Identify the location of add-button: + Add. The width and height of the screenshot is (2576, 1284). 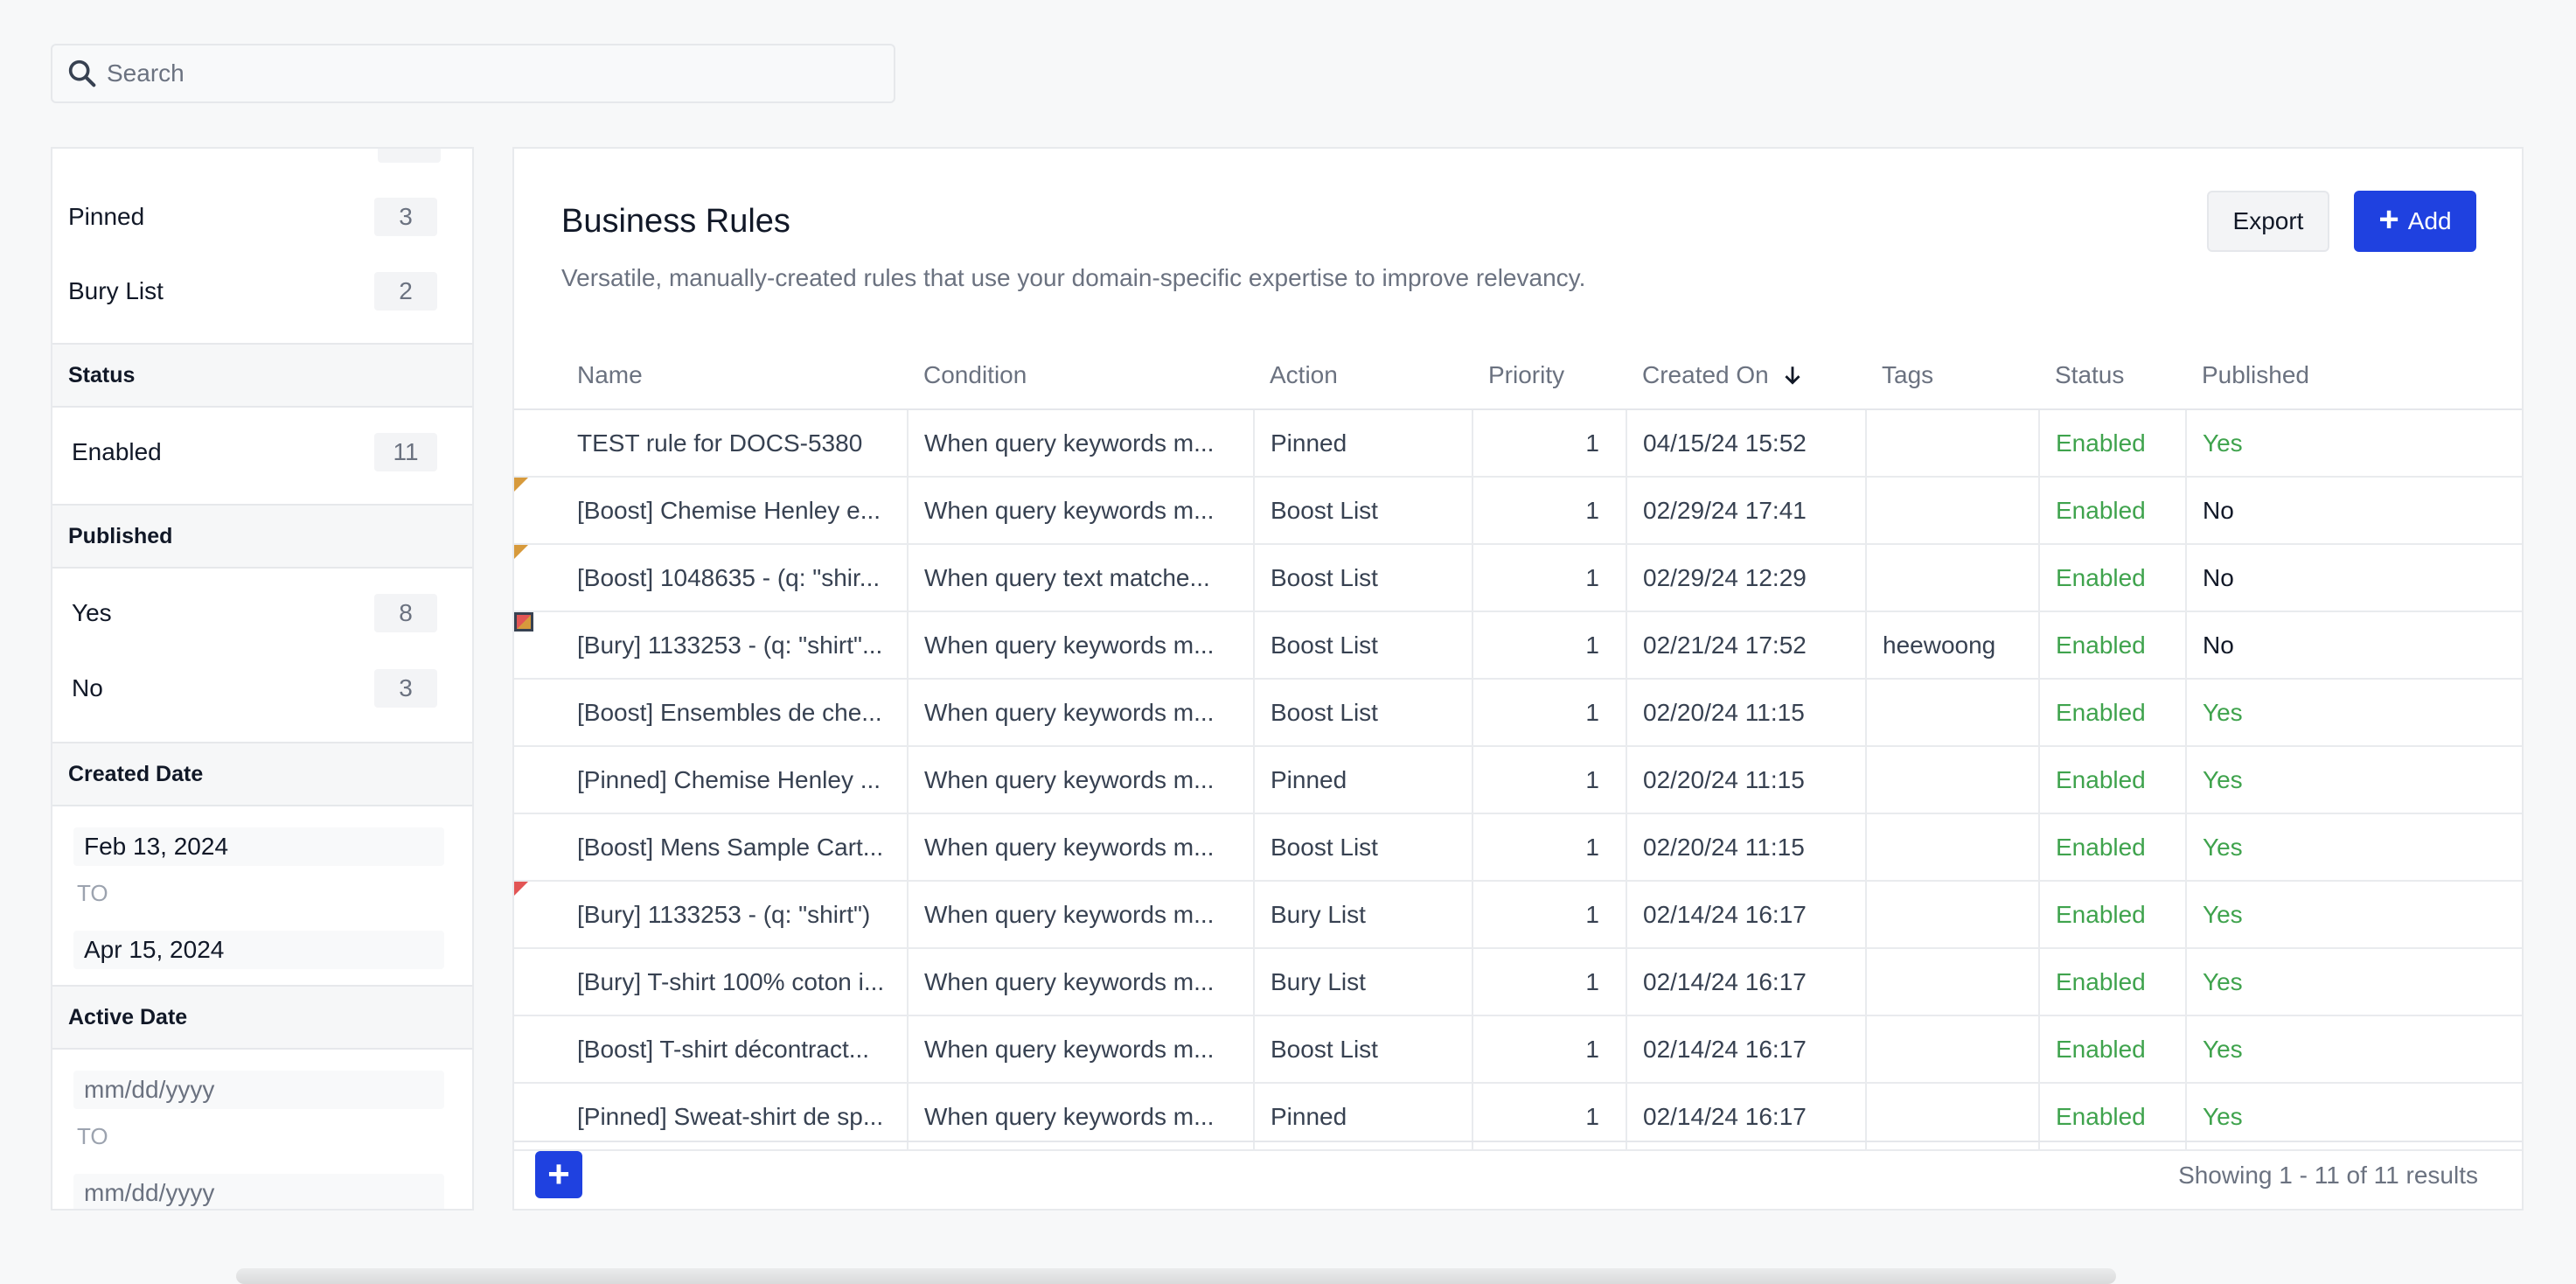
(2415, 222).